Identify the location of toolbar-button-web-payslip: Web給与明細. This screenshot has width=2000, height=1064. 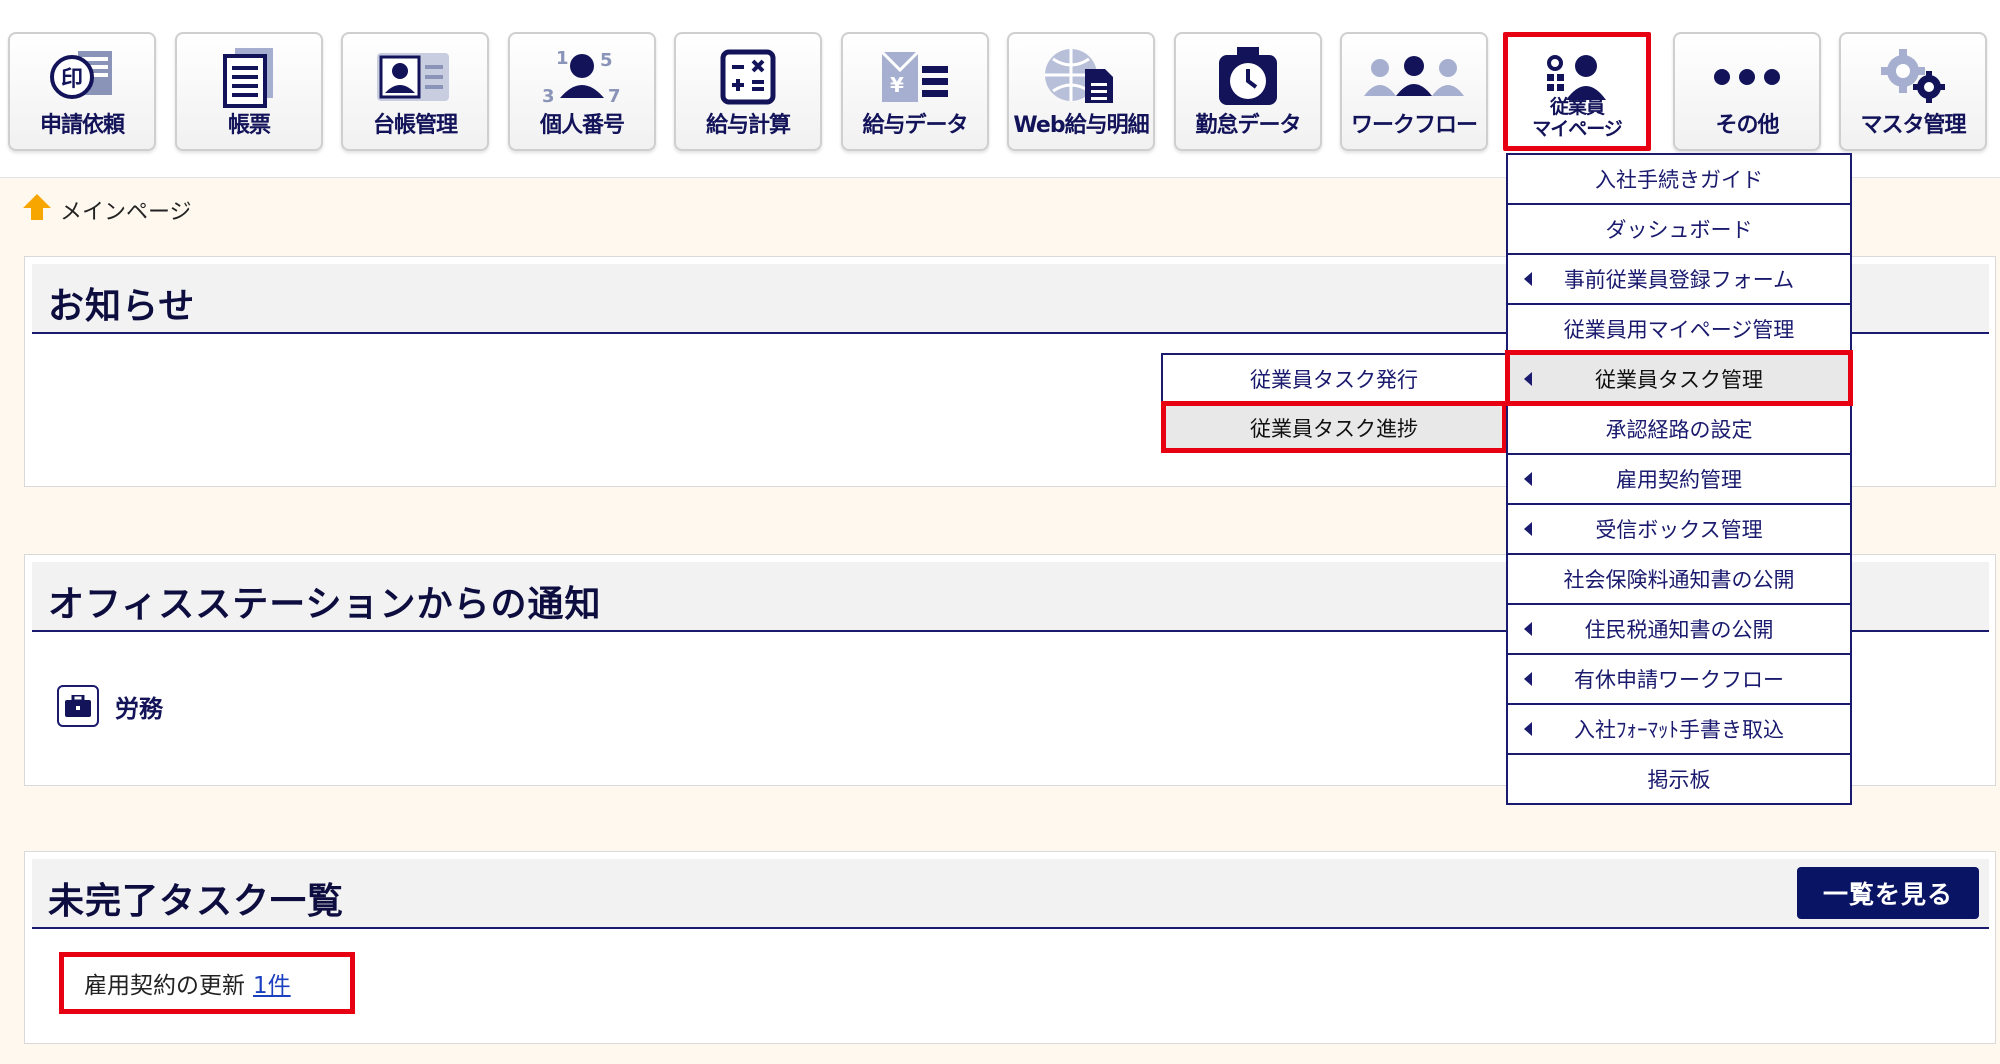
(1081, 91).